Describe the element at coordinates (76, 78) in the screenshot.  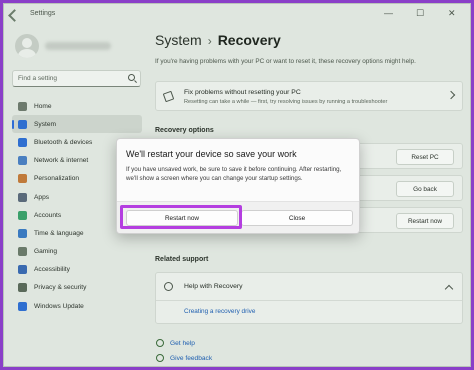
I see `search-input: Find a setting` at that location.